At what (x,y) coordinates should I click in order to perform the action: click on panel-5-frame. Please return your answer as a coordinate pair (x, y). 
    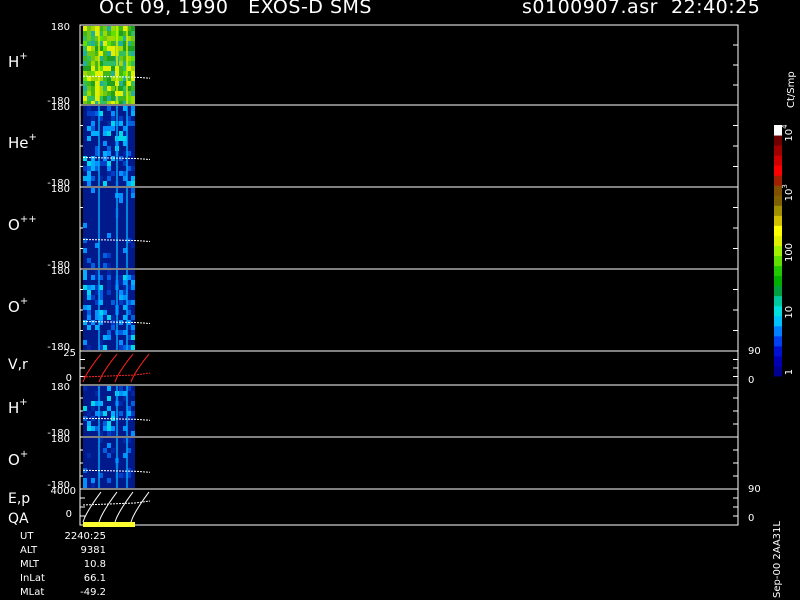
    Looking at the image, I should click on (409, 368).